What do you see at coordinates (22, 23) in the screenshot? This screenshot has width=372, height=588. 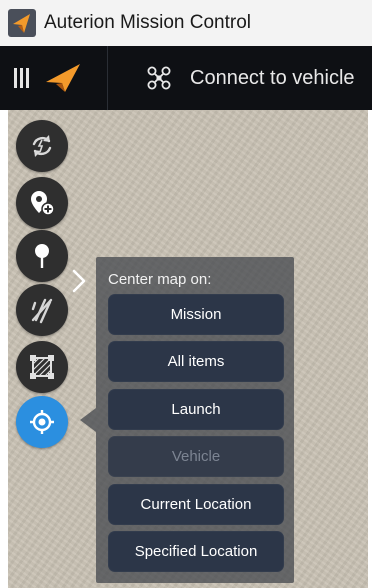 I see `app-logo-icon` at bounding box center [22, 23].